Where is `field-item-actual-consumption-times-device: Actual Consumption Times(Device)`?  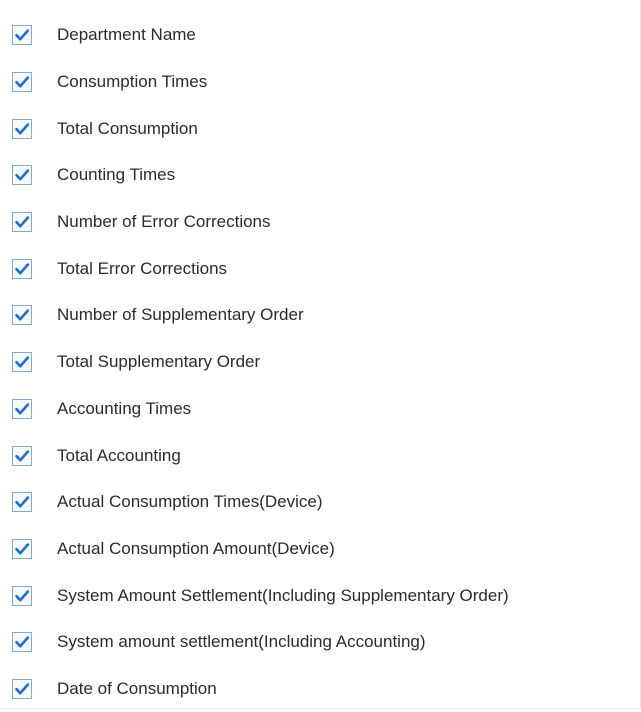
field-item-actual-consumption-times-device: Actual Consumption Times(Device) is located at coordinates (254, 502).